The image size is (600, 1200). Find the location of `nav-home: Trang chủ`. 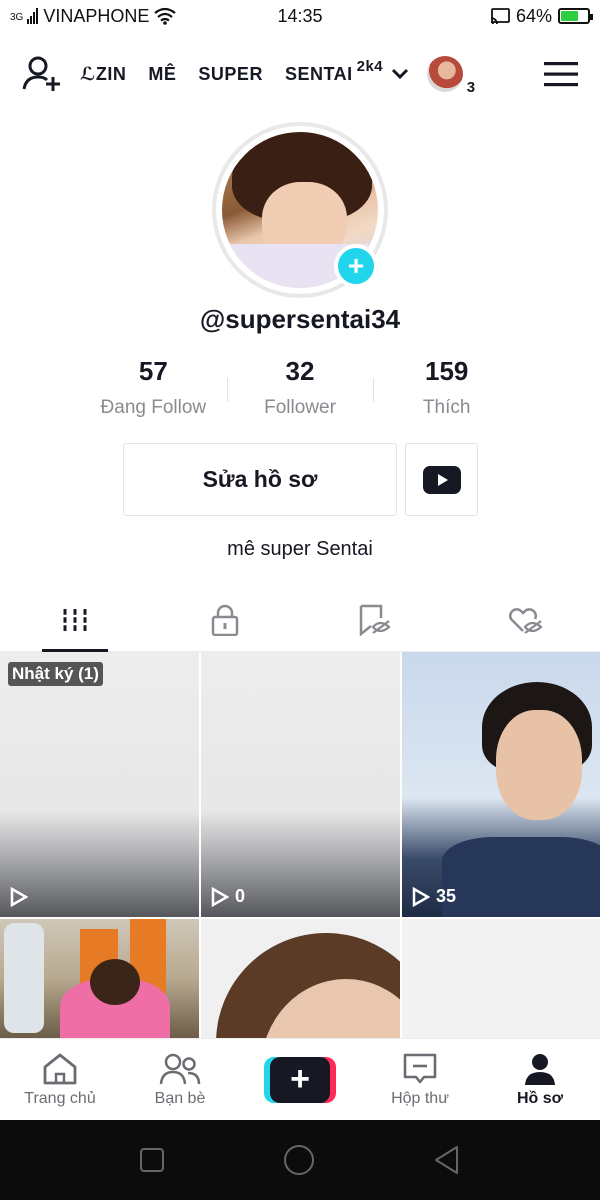

nav-home: Trang chủ is located at coordinates (60, 1080).